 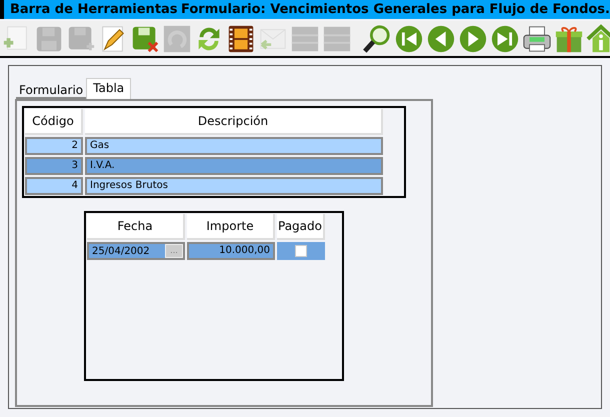 What do you see at coordinates (395, 9) in the screenshot?
I see `form-title: Formulario: Vencimientos Generales para Flujo de Fondos.` at bounding box center [395, 9].